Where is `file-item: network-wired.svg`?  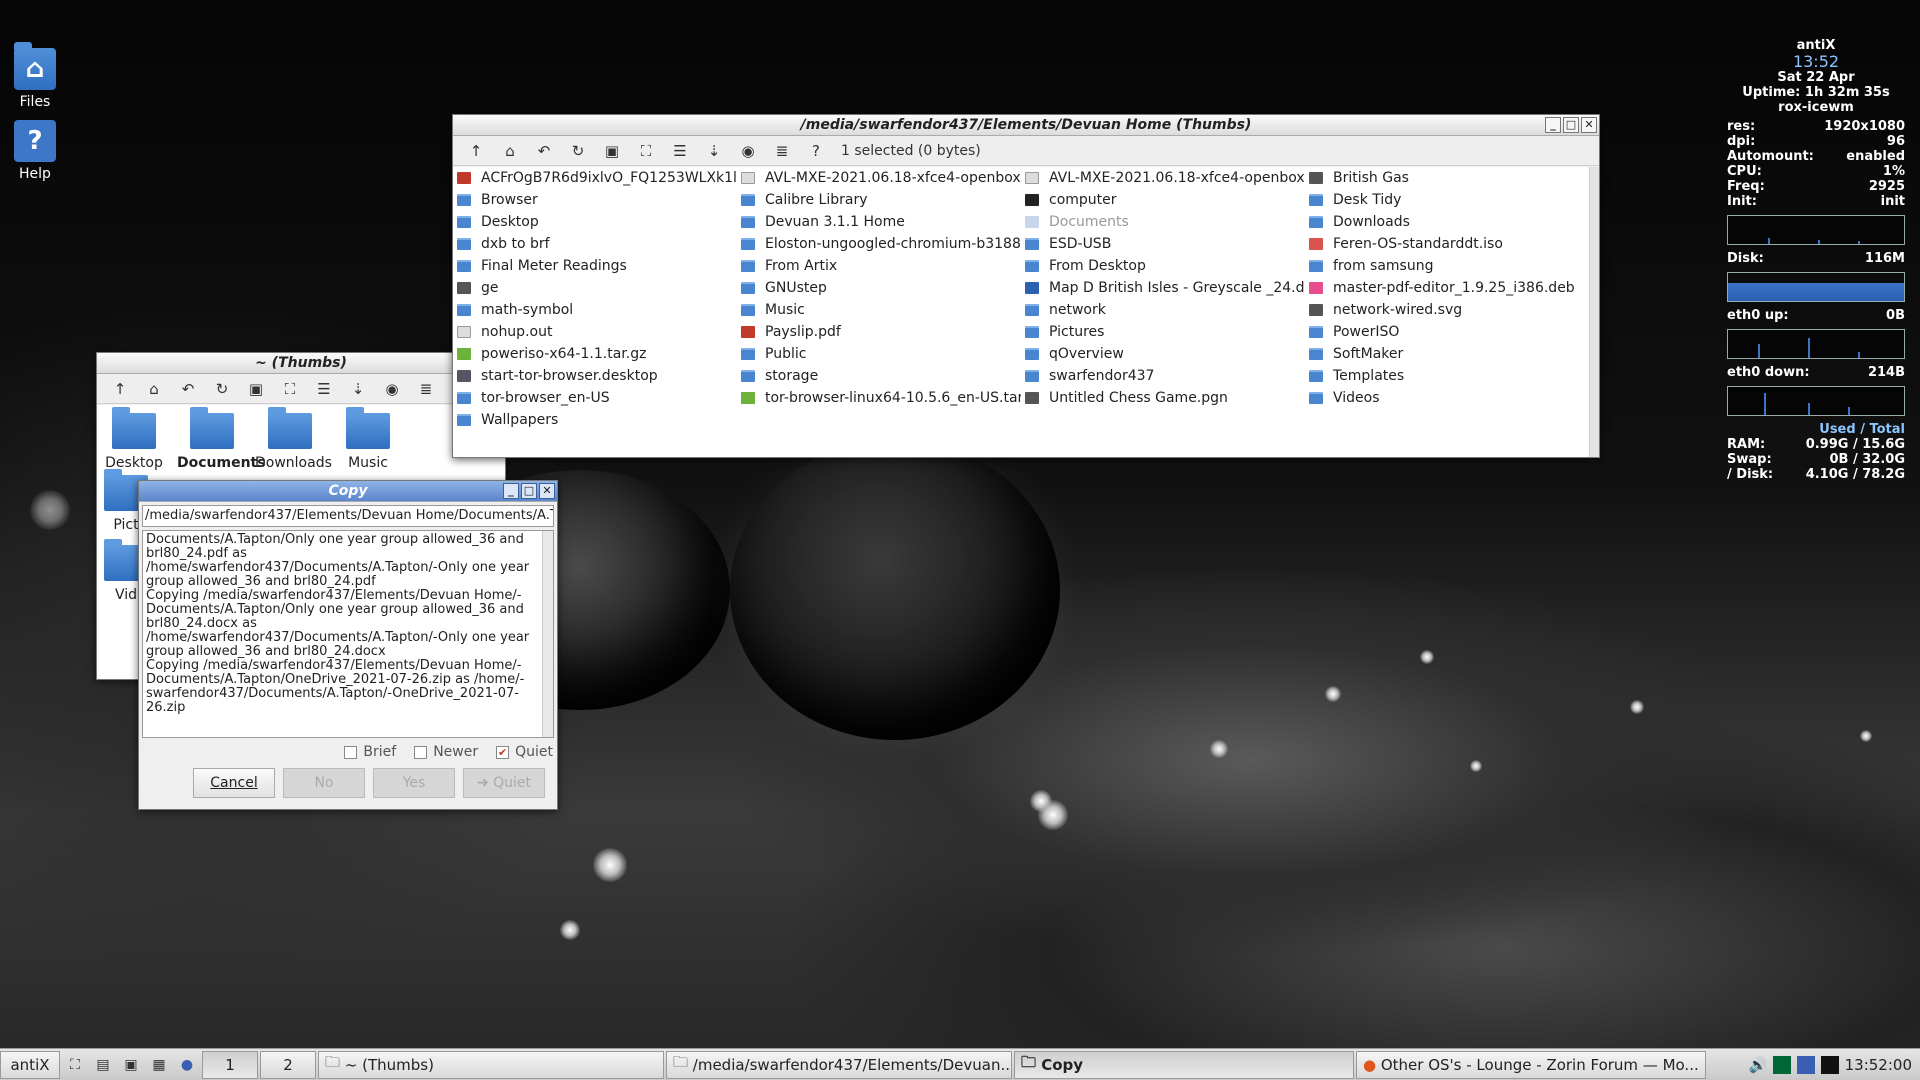
file-item: network-wired.svg is located at coordinates (1449, 310).